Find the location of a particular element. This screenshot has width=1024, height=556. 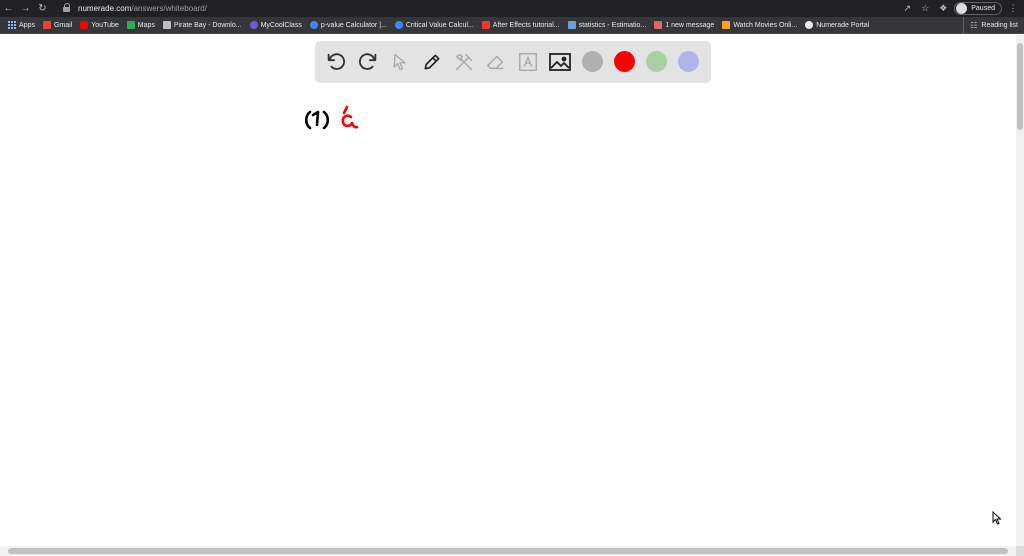

bookmark-maps: Maps is located at coordinates (140, 25).